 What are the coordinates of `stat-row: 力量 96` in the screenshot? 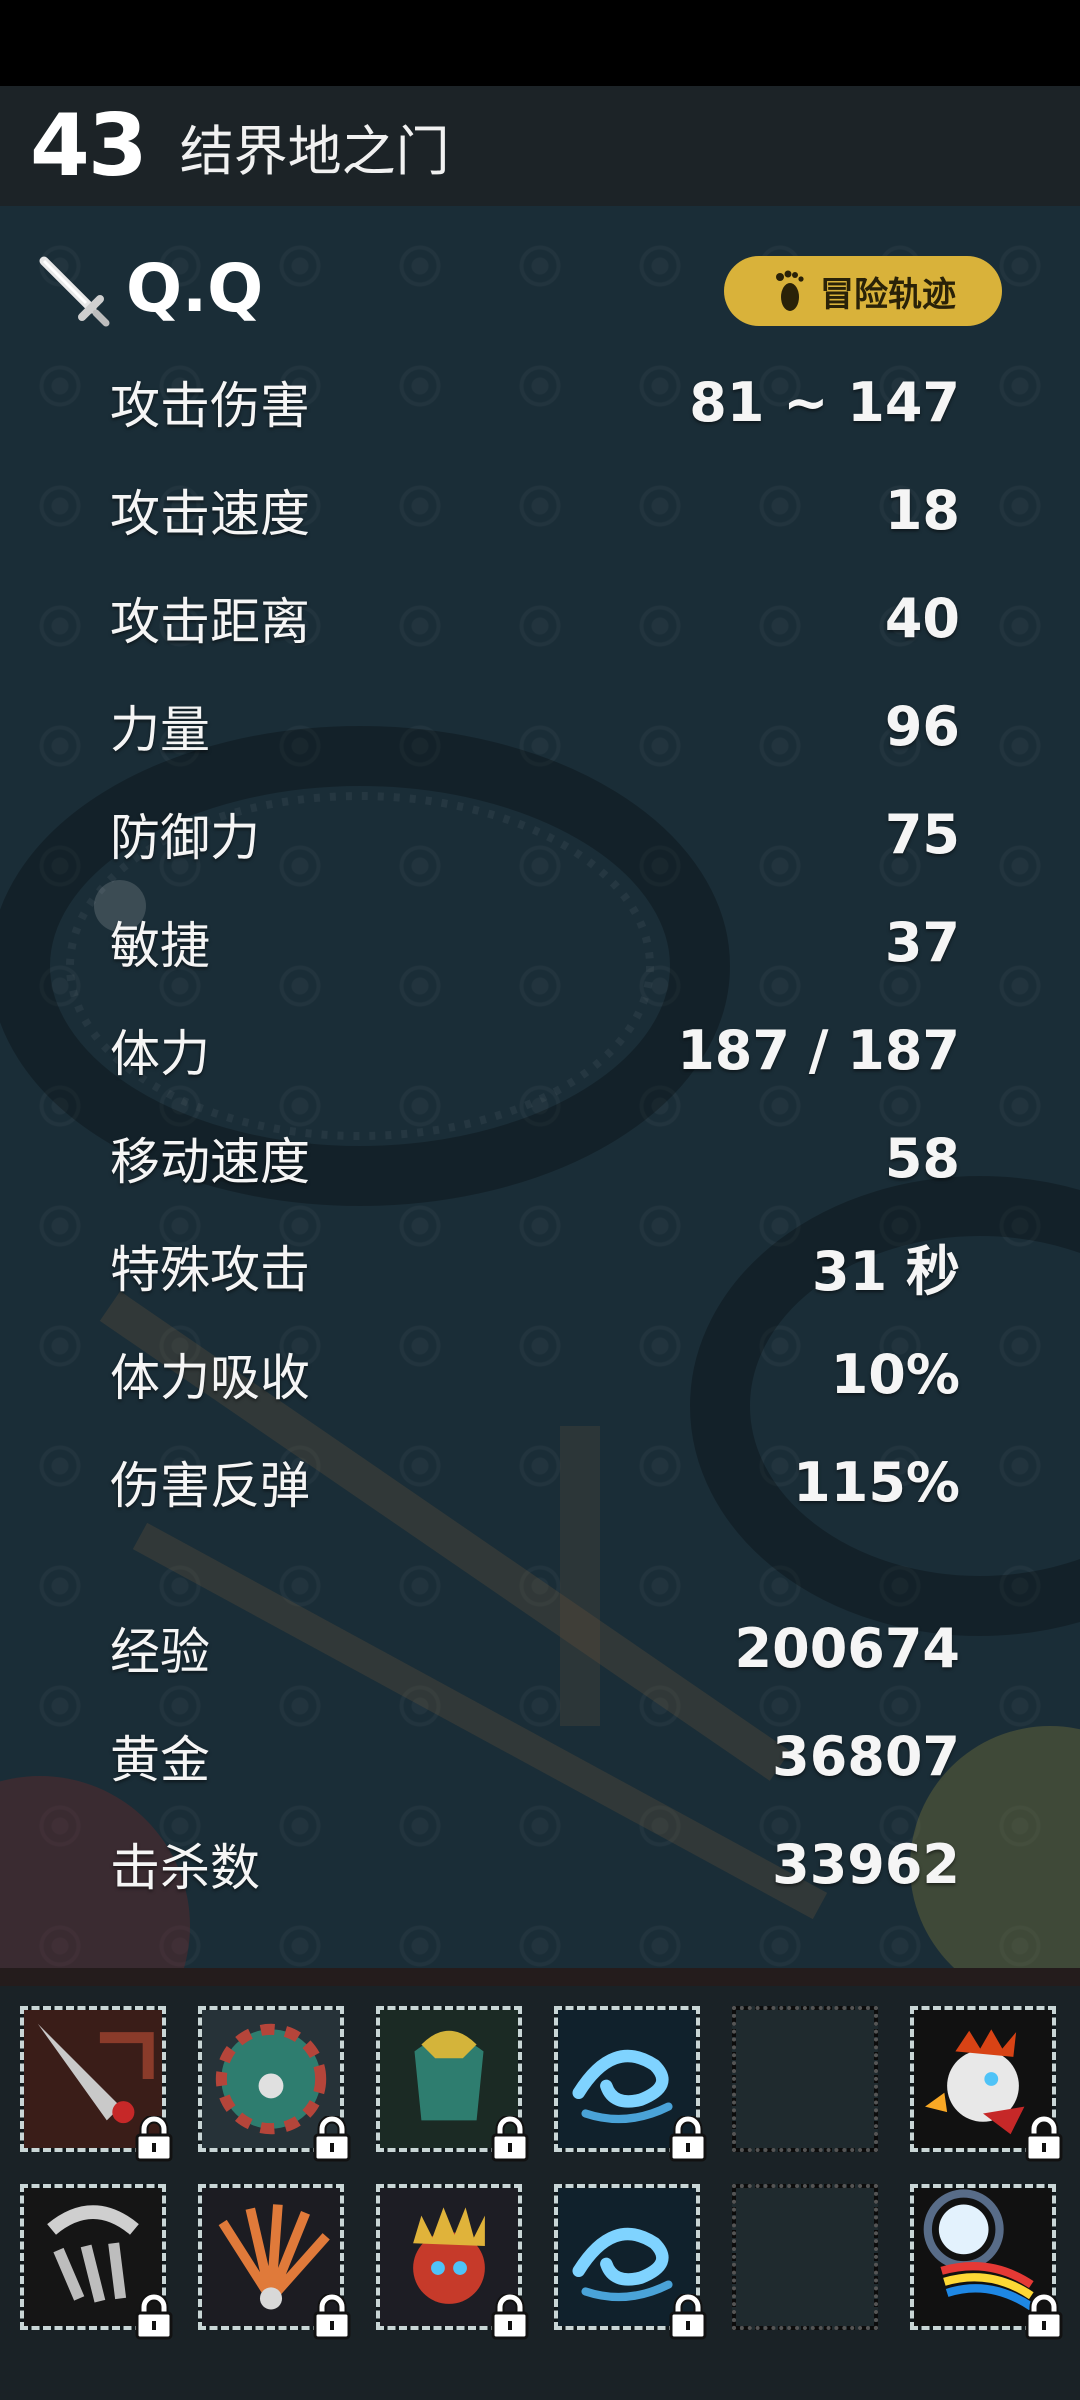 It's located at (535, 726).